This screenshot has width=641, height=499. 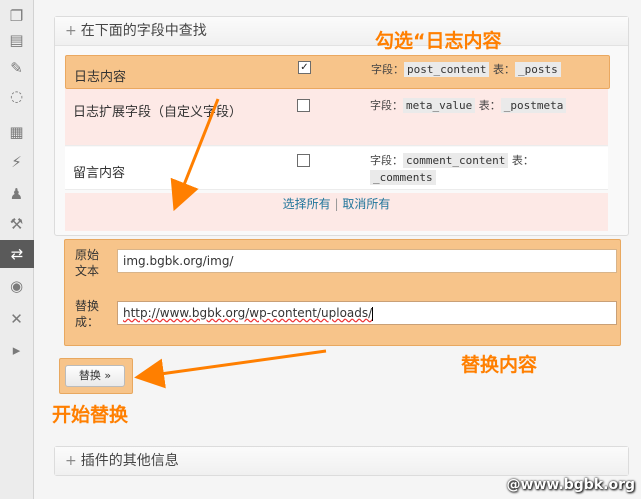 I want to click on replace-annotation: 替换内容, so click(x=499, y=365).